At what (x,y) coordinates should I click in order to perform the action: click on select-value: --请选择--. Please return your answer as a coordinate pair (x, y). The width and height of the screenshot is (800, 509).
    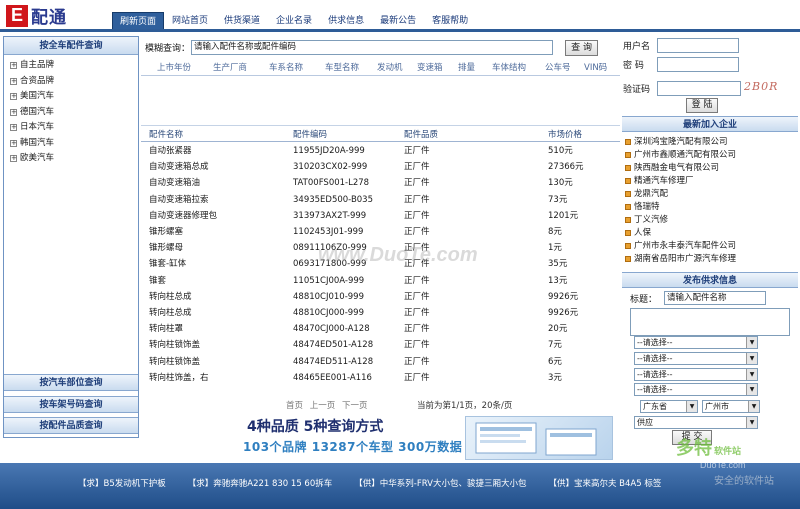
    Looking at the image, I should click on (655, 389).